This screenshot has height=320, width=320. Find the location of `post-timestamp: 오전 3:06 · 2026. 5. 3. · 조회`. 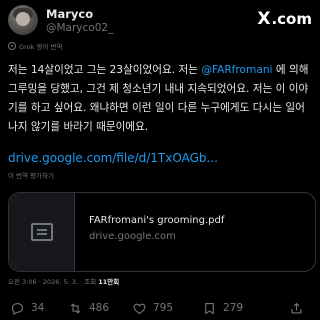

post-timestamp: 오전 3:06 · 2026. 5. 3. · 조회 is located at coordinates (53, 282).